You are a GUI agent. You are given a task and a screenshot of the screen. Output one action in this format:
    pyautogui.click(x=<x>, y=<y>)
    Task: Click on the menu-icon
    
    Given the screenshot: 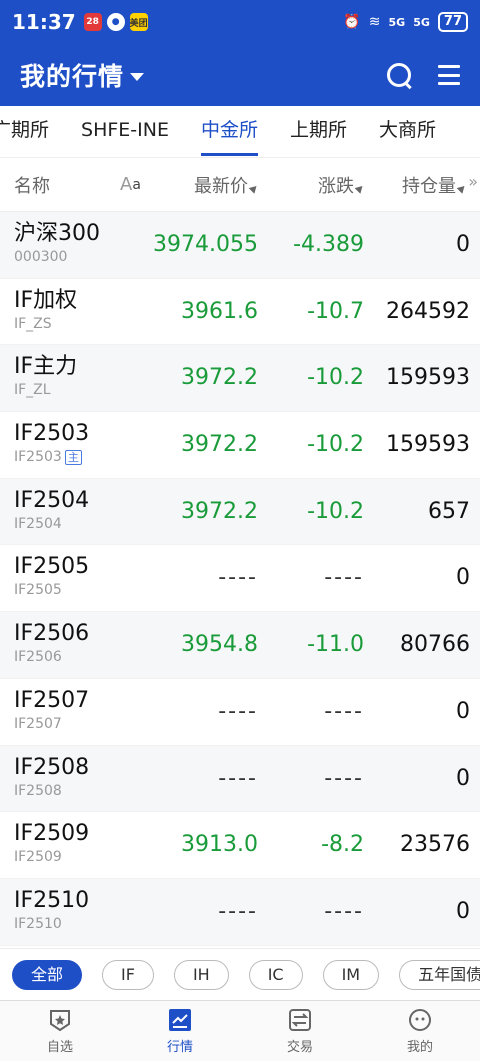 What is the action you would take?
    pyautogui.click(x=449, y=75)
    